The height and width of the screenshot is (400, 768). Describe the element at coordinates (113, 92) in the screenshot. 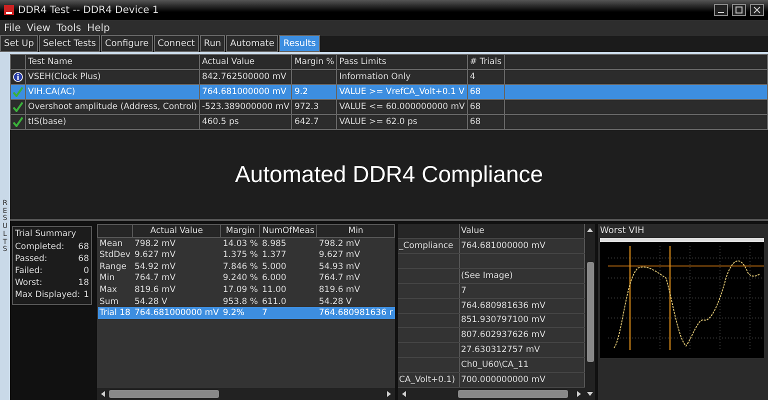

I see `table-cell: VIH.CA(AC)` at that location.